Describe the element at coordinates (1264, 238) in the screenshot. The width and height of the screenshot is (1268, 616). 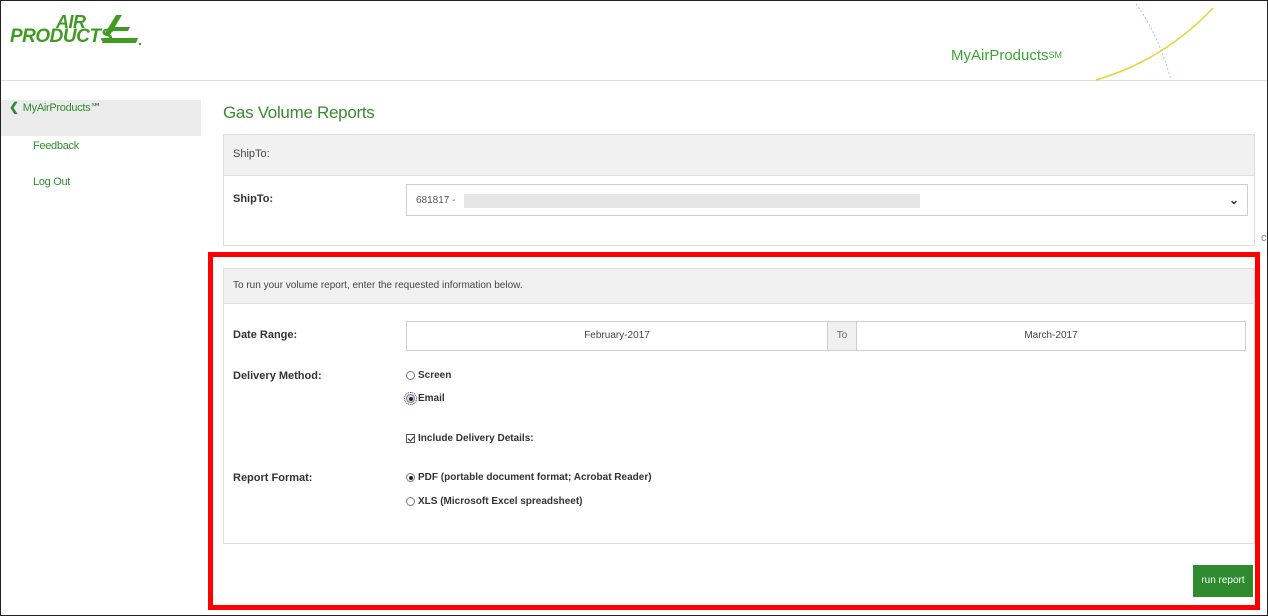
I see `edge-artifact: c` at that location.